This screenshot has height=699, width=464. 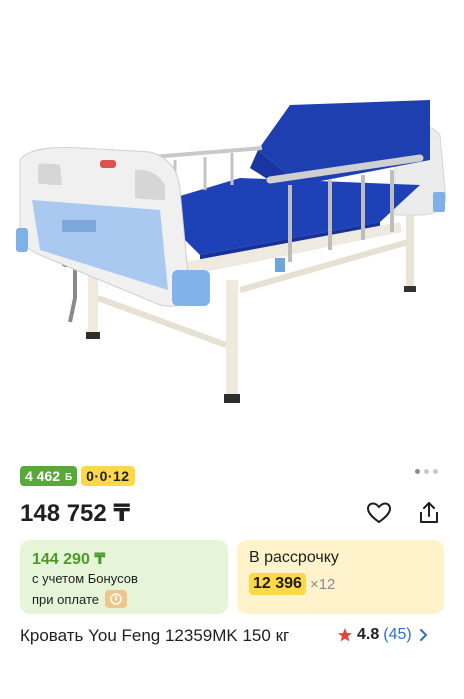 I want to click on promo-badges: 4 462 Б 0·0·12, so click(x=77, y=476).